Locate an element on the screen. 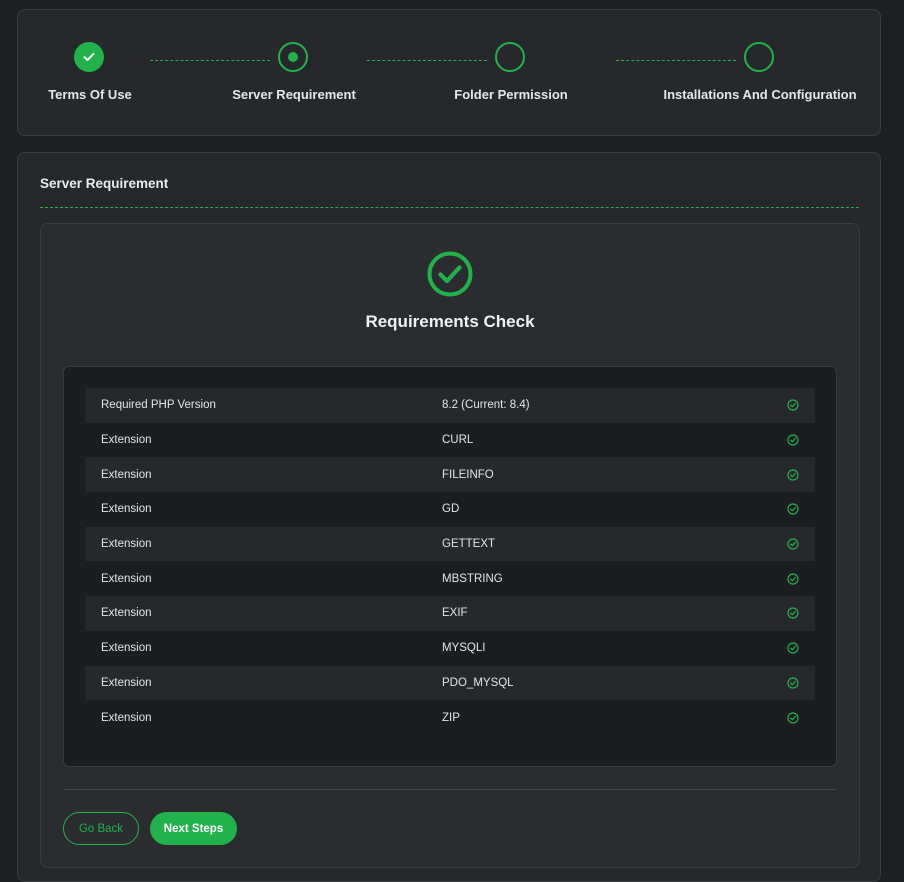 Image resolution: width=904 pixels, height=882 pixels. table-row: Required PHP Version 8.2 (Current: 8.4) is located at coordinates (450, 405).